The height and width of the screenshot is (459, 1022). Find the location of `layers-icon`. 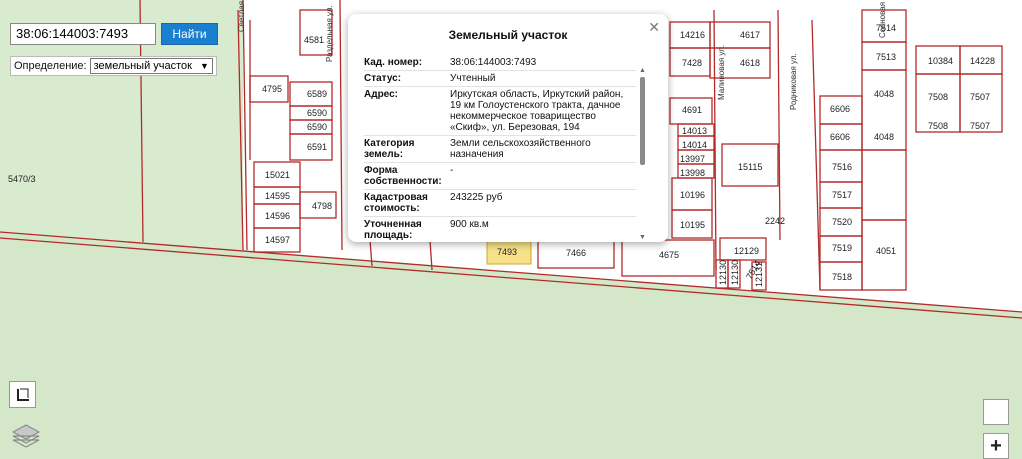

layers-icon is located at coordinates (26, 436).